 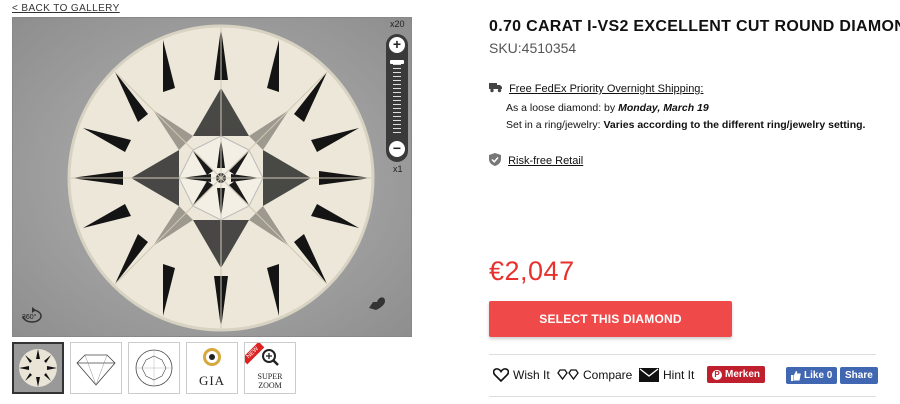 I want to click on zoom-in-button: +, so click(x=397, y=45).